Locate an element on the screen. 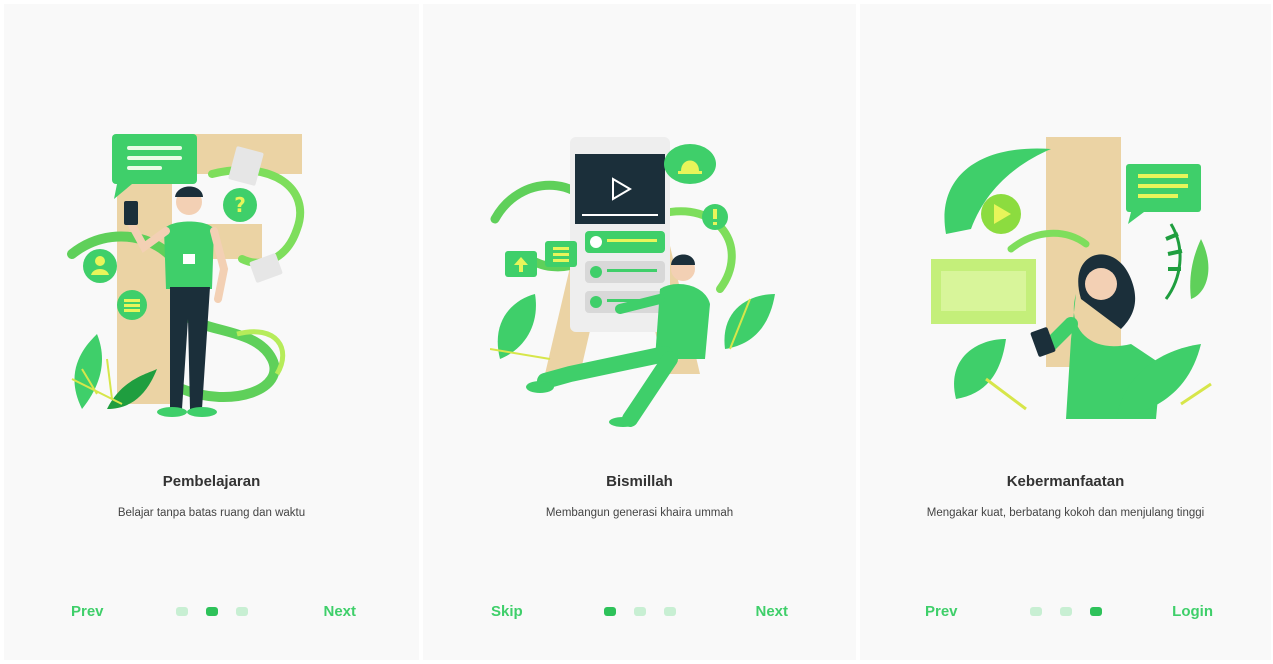 This screenshot has width=1273, height=664. learning-illustration-svg: ? is located at coordinates (185, 275).